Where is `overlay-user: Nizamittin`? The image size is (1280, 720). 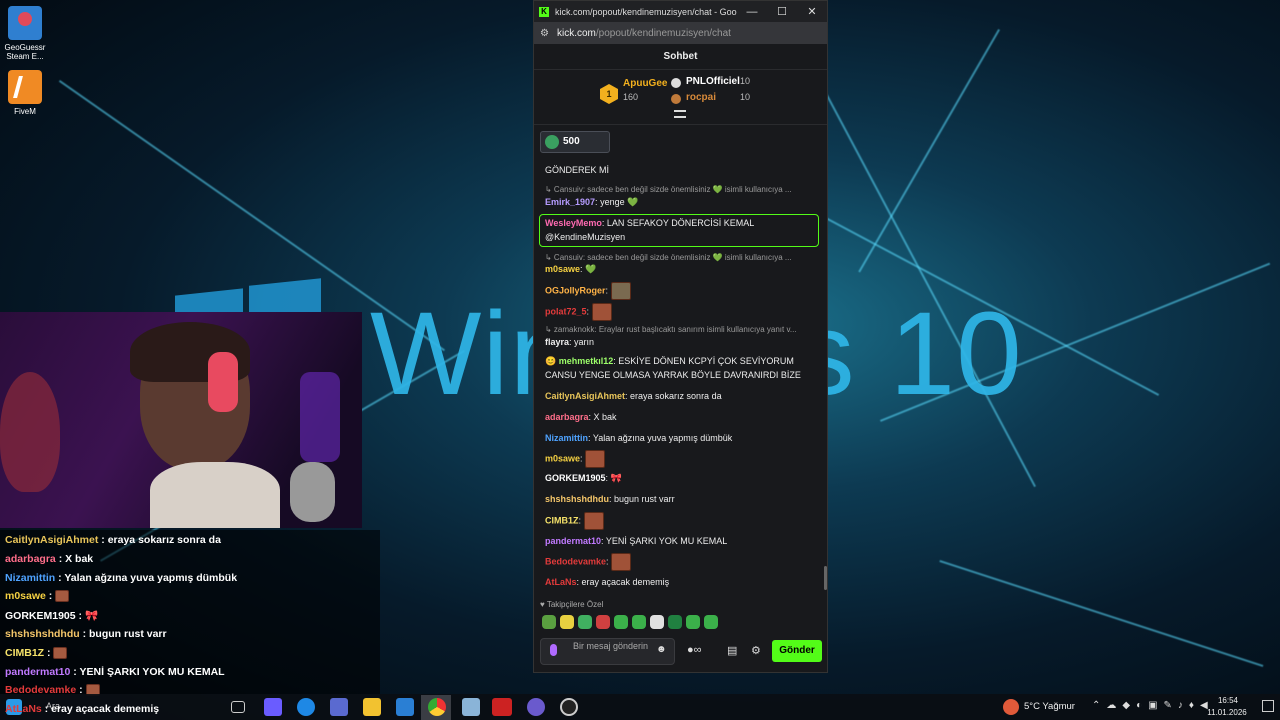
overlay-user: Nizamittin is located at coordinates (30, 578).